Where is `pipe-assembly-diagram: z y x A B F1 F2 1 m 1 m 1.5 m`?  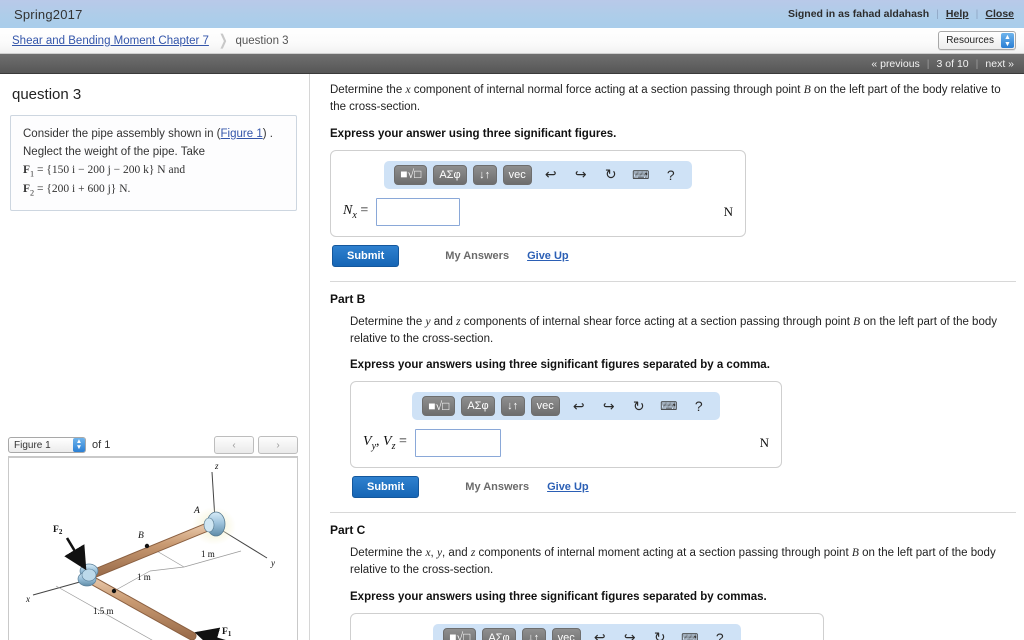 pipe-assembly-diagram: z y x A B F1 F2 1 m 1 m 1.5 m is located at coordinates (150, 550).